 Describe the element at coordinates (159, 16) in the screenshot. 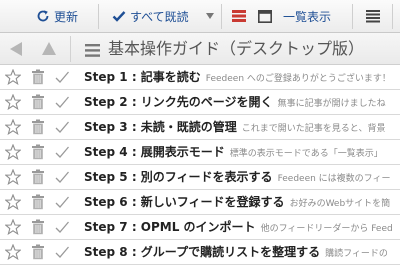

I see `mark-all-read-label: すべて既読` at that location.